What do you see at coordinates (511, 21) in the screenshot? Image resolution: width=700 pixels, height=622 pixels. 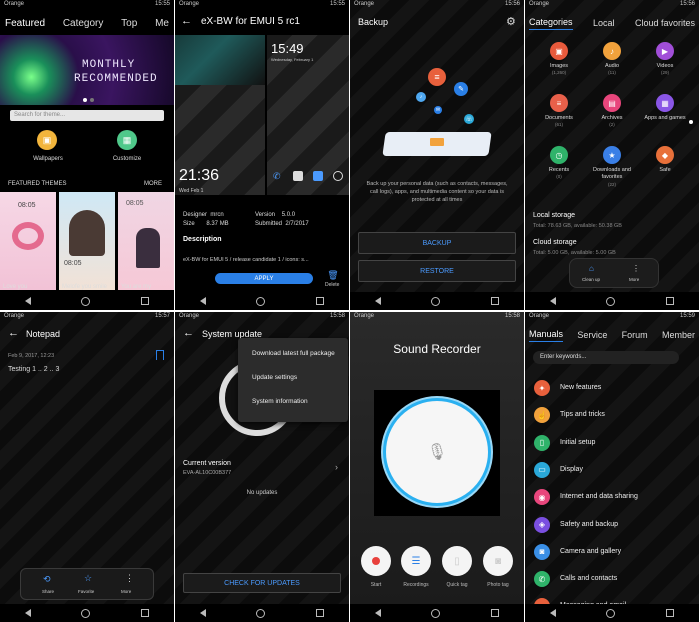 I see `gear-icon: ⚙` at bounding box center [511, 21].